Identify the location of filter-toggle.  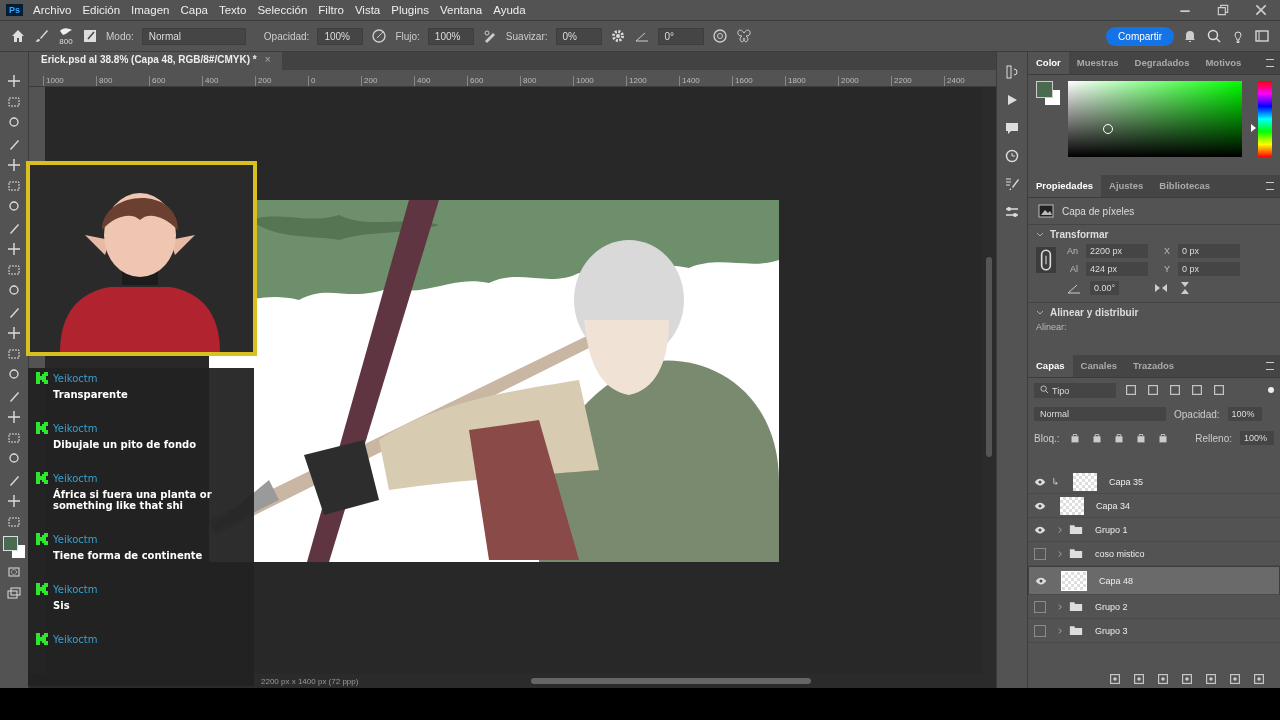
(1271, 390).